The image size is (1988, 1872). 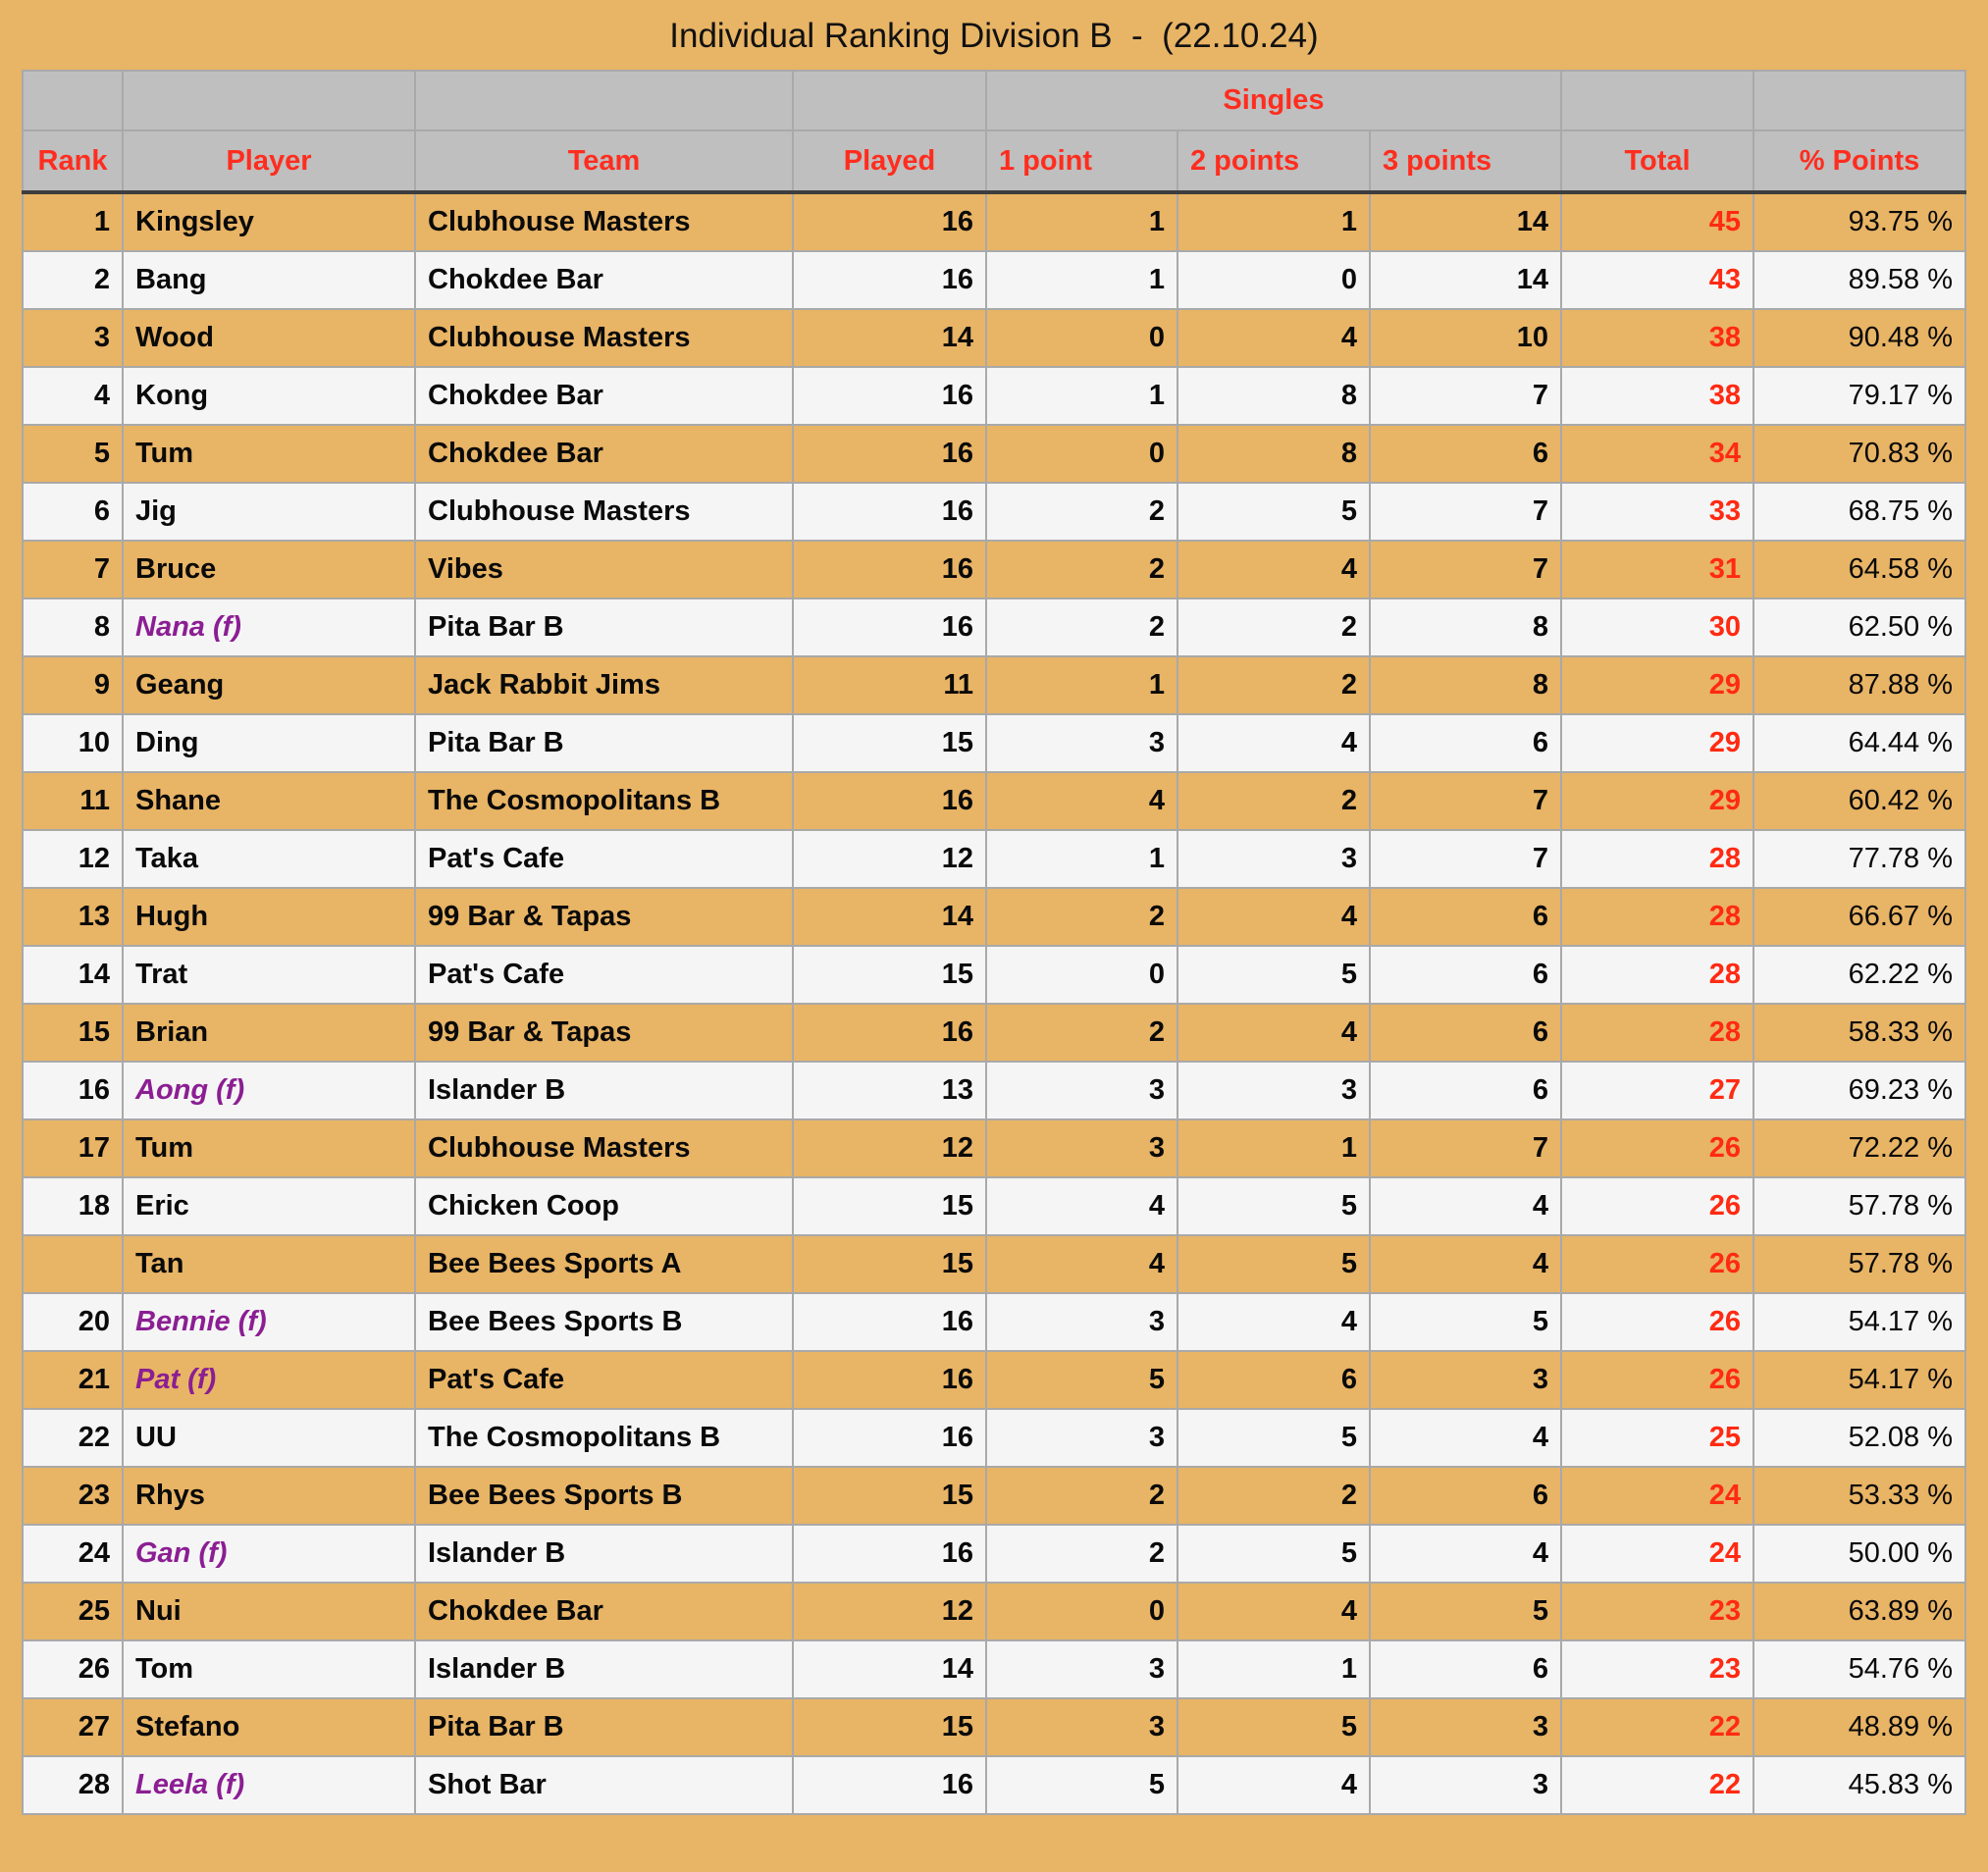 I want to click on table-row: 5 Tum Chokdee Bar 16 0 8 6 34 70.83 %, so click(x=994, y=454).